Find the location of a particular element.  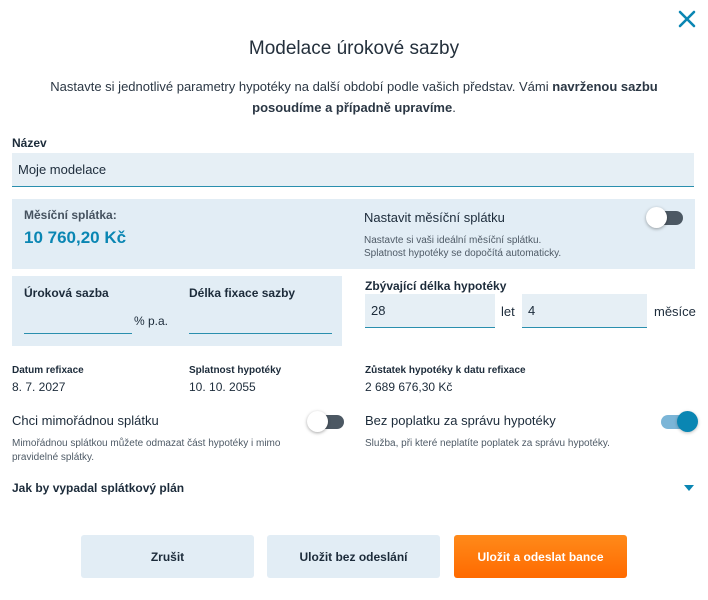

interest-rate-input is located at coordinates (78, 323).